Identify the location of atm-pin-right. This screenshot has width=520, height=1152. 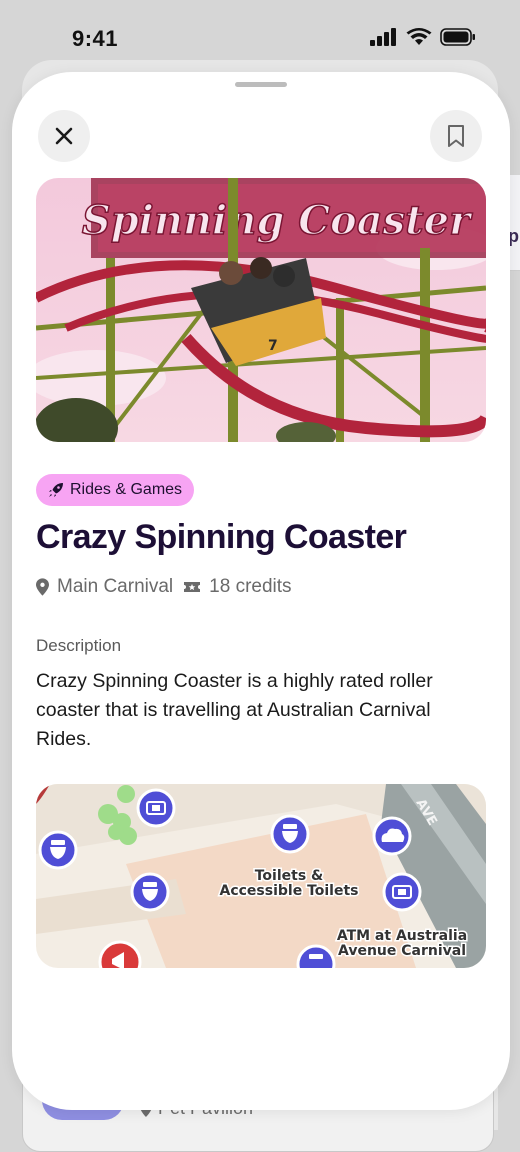
(402, 892).